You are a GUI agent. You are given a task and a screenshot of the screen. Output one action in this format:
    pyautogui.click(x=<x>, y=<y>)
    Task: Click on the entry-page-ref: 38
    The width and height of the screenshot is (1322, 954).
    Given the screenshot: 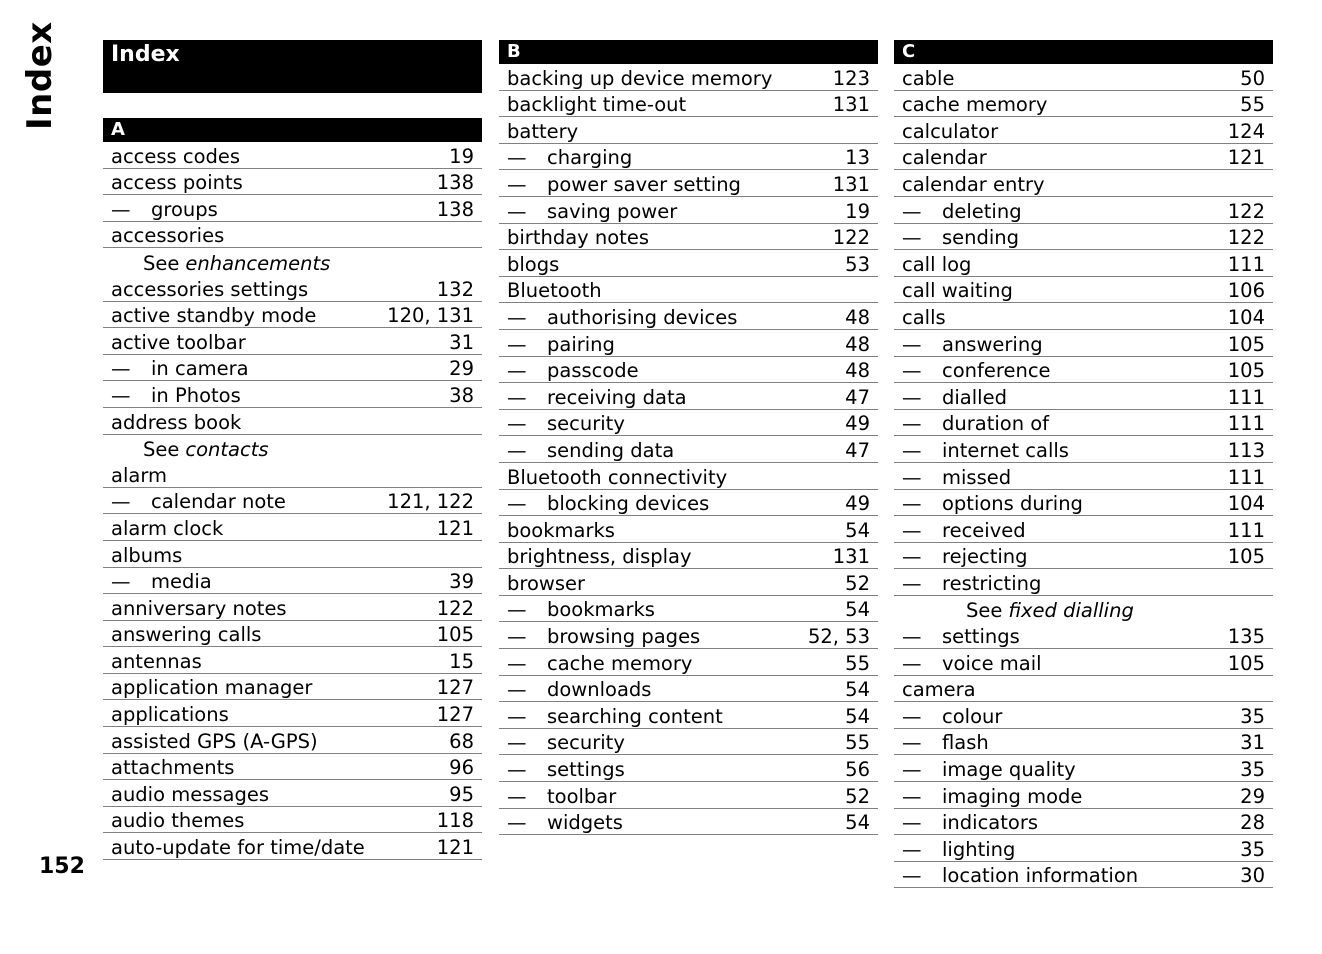 What is the action you would take?
    pyautogui.click(x=461, y=395)
    